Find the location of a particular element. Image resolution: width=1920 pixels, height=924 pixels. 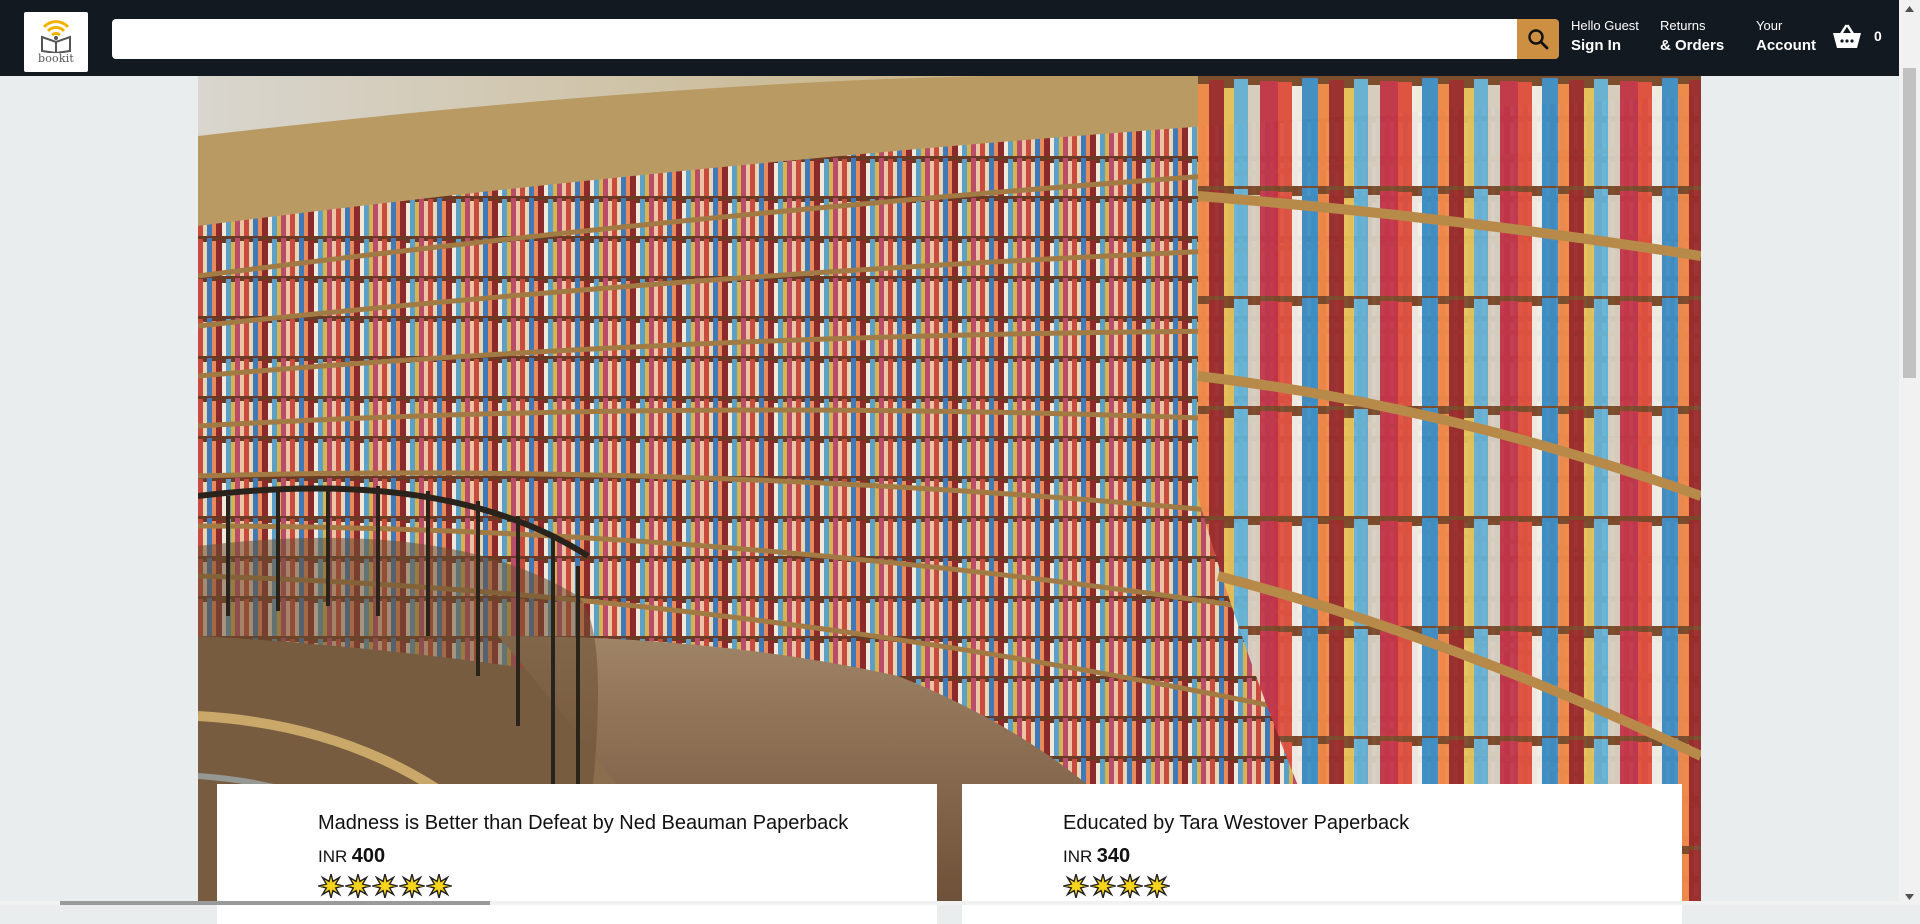

basket-button: 0 is located at coordinates (1857, 36).